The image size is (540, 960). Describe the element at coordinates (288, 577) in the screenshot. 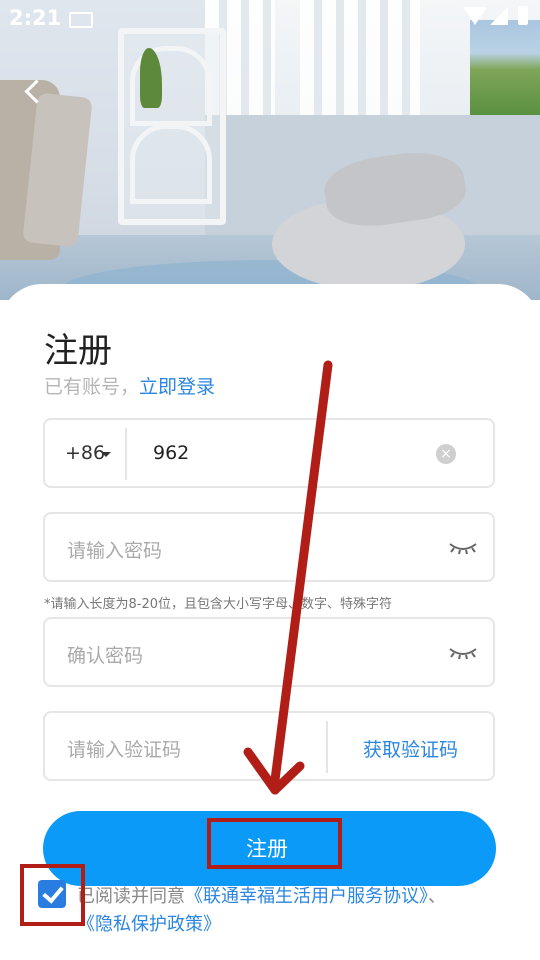

I see `annotation-arrow` at that location.